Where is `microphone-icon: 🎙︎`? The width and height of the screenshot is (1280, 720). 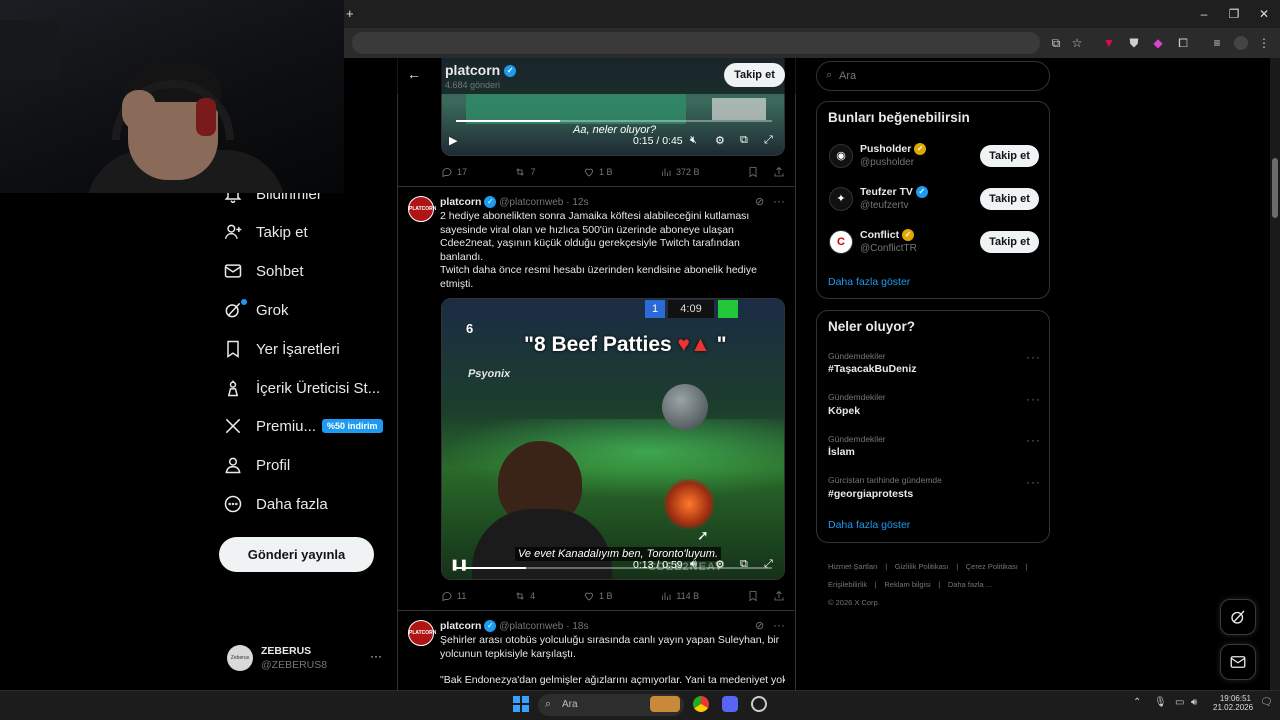 microphone-icon: 🎙︎ is located at coordinates (1160, 702).